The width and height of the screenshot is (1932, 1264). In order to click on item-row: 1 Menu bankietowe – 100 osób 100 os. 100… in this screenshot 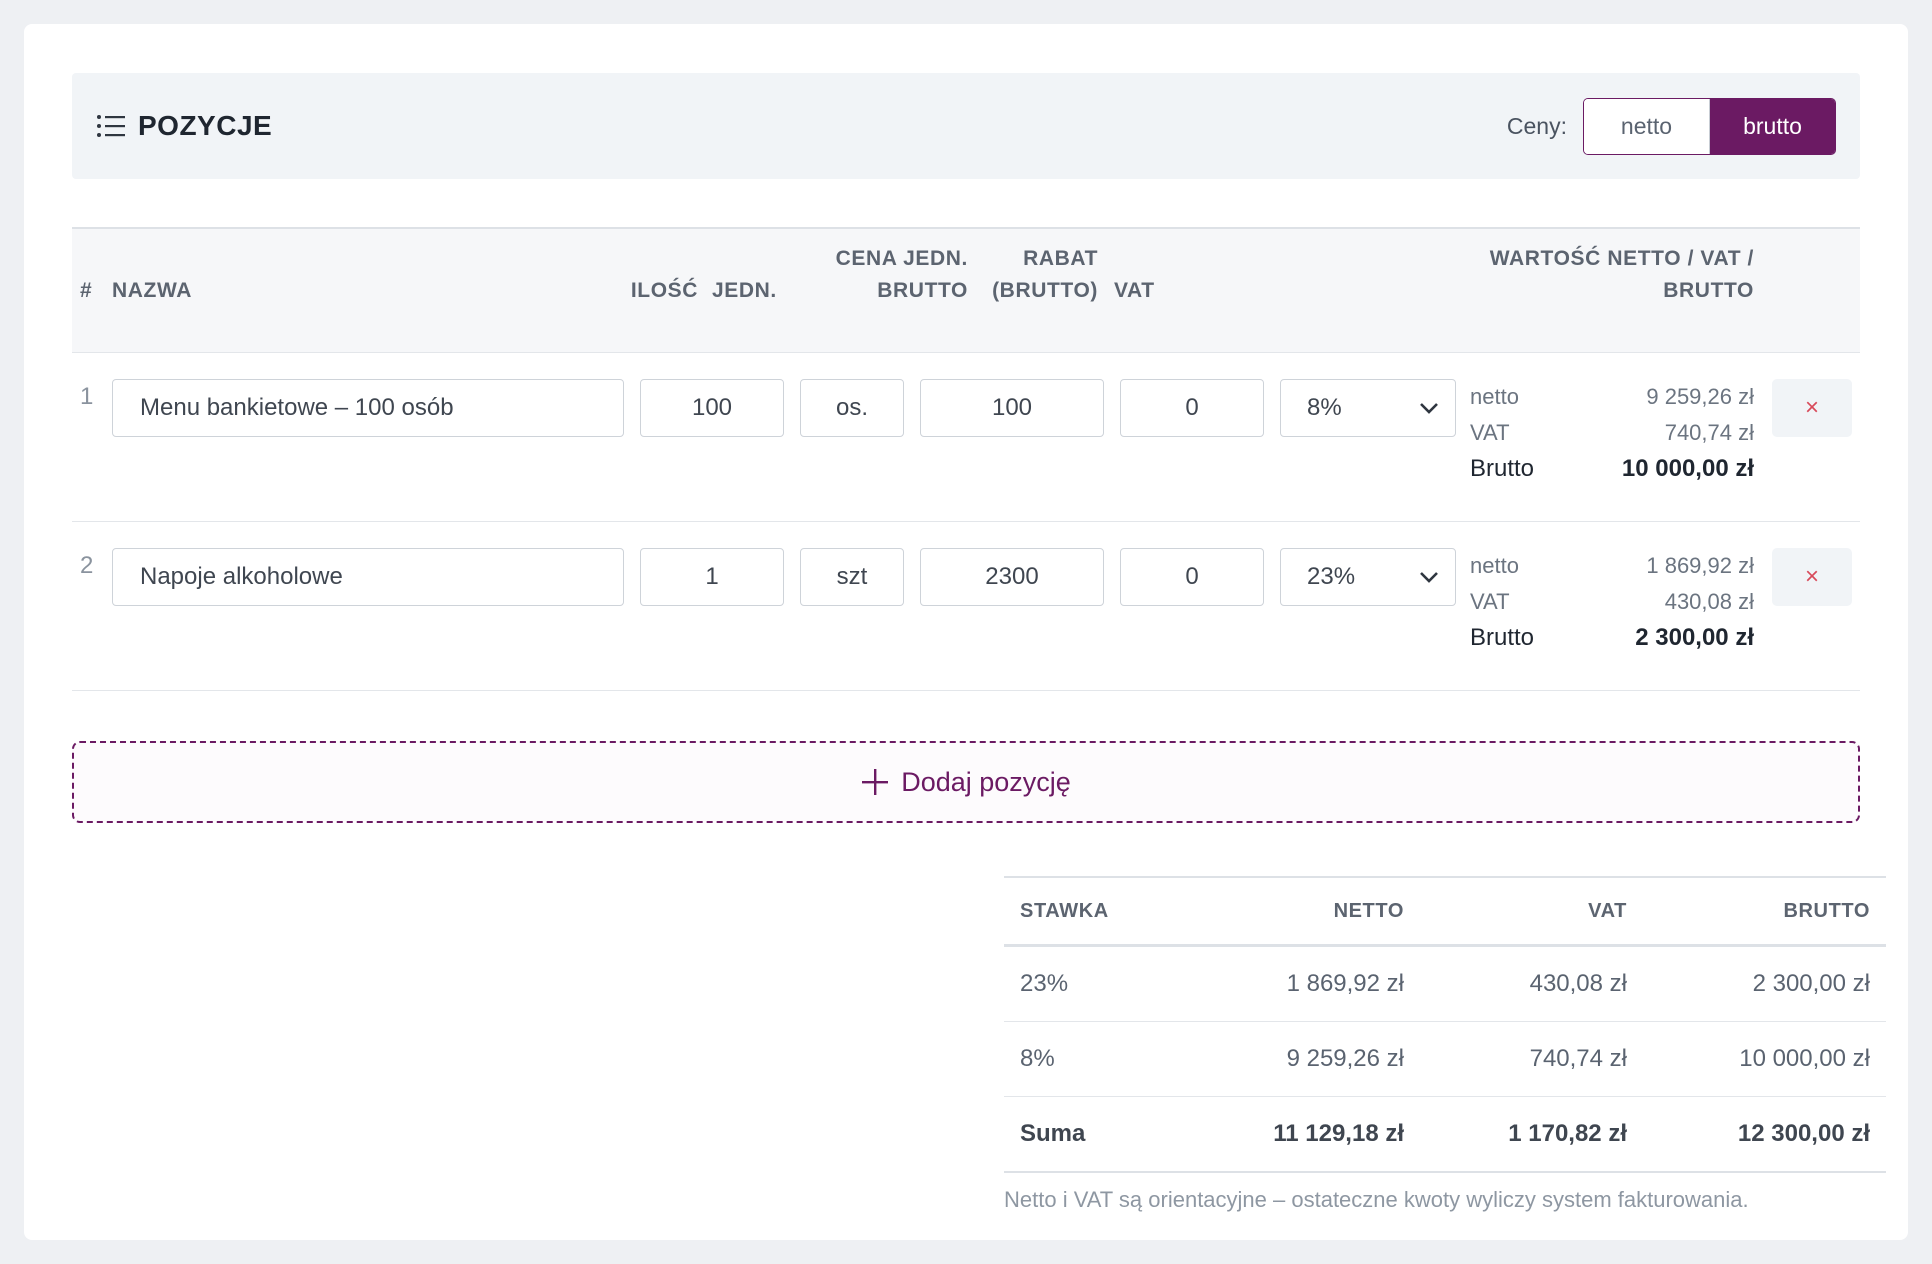, I will do `click(966, 437)`.